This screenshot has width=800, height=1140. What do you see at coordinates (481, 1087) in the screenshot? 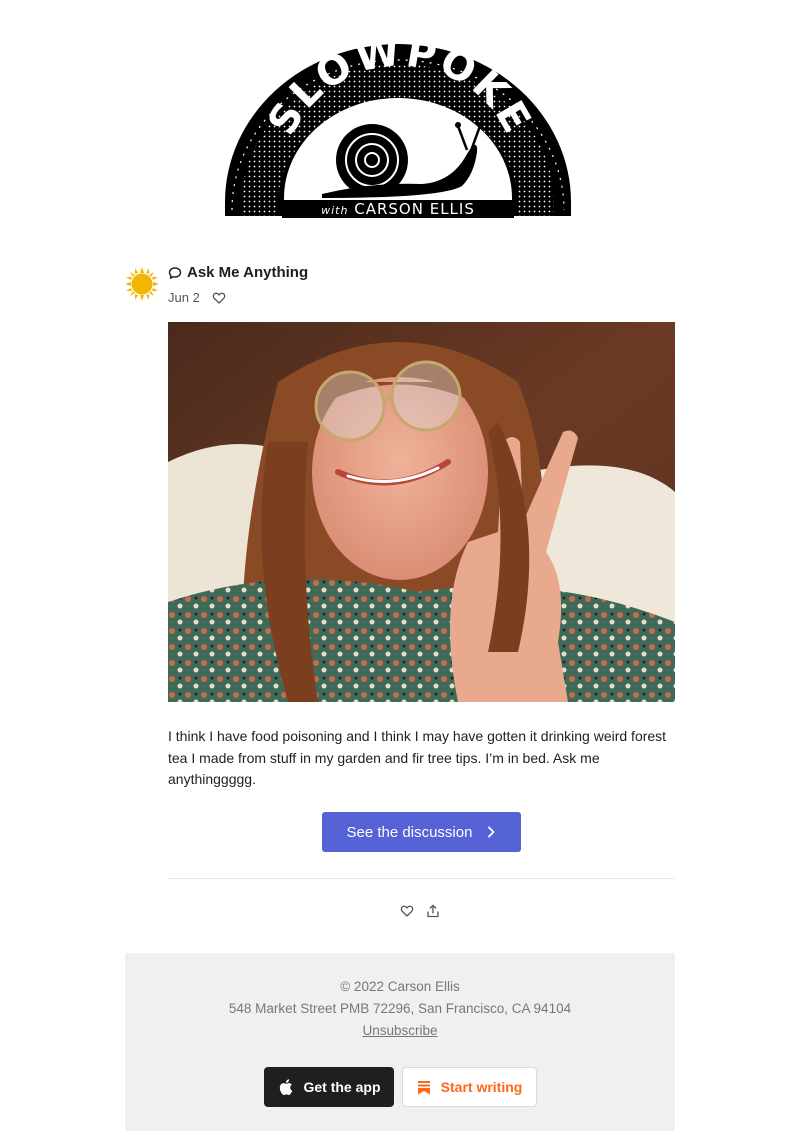
I see `start-writing-label: Start writing` at bounding box center [481, 1087].